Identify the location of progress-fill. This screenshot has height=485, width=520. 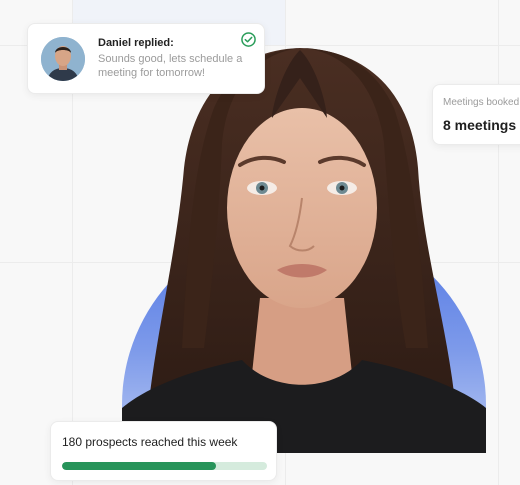
(139, 466).